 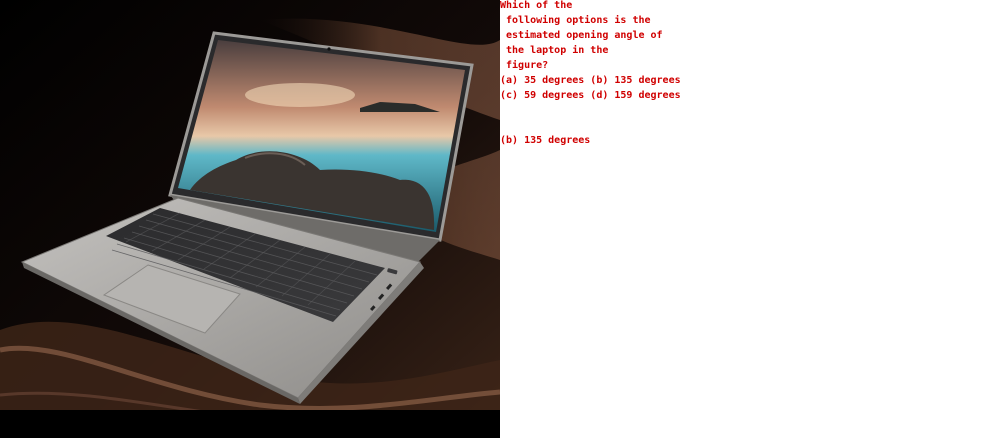 I want to click on options-line: (c) 59 degrees (d) 159 degrees, so click(x=590, y=95).